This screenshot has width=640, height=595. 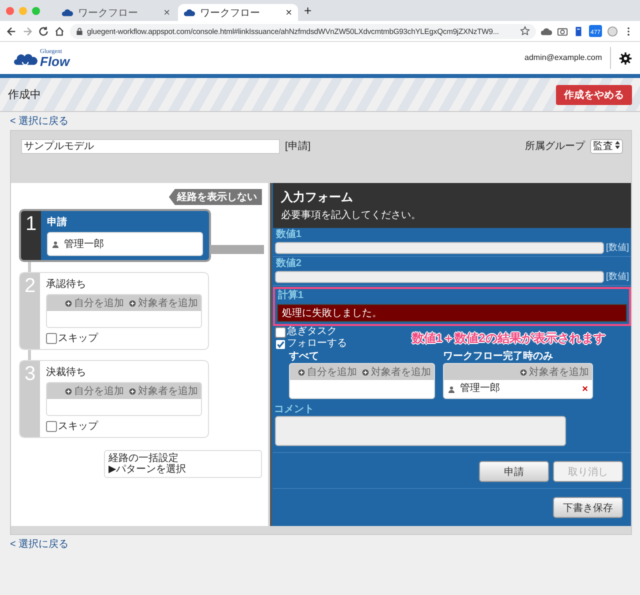 I want to click on bookmark-star-icon, so click(x=525, y=31).